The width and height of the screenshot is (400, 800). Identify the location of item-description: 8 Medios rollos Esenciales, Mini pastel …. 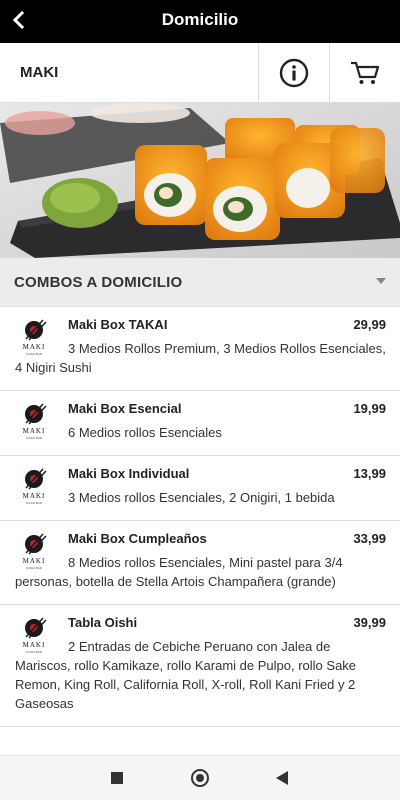
(179, 572).